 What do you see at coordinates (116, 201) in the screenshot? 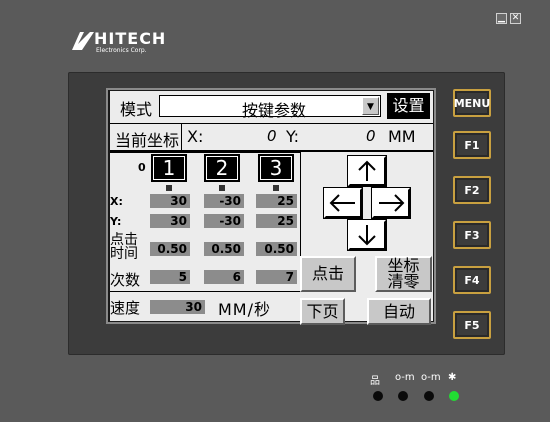
I see `row-x-label: X:` at bounding box center [116, 201].